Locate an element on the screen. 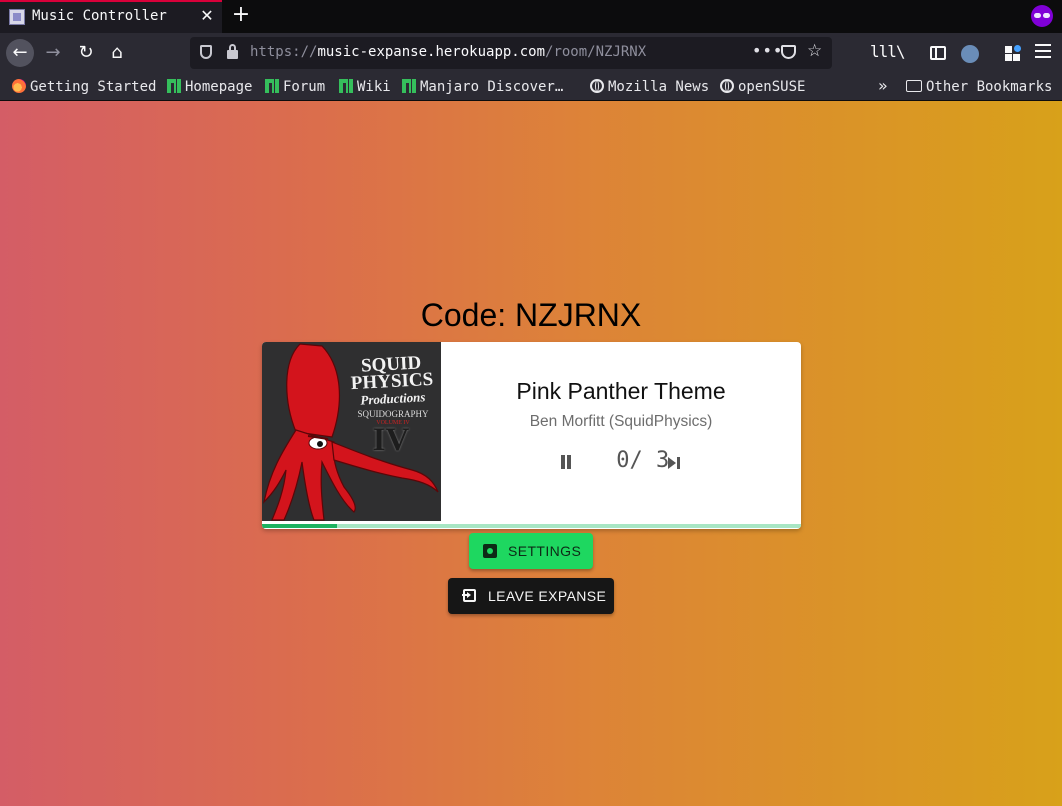 The image size is (1062, 806). tab-strip: Music Controller ✕ + is located at coordinates (531, 16).